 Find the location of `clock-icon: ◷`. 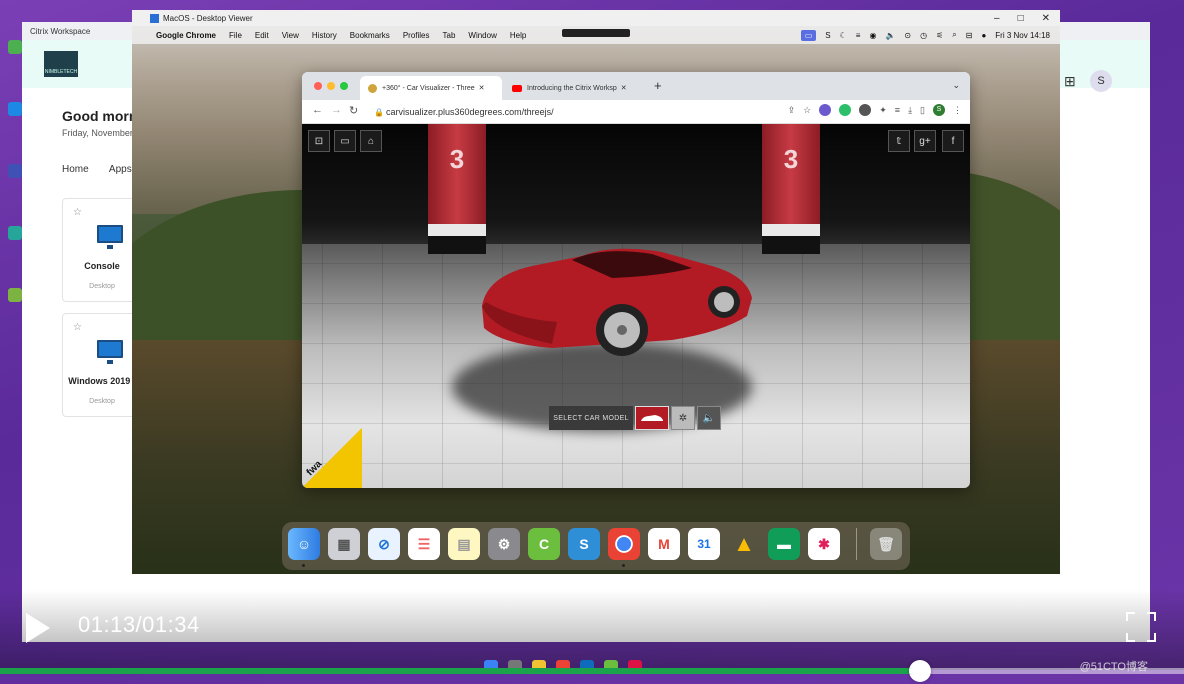

clock-icon: ◷ is located at coordinates (923, 35).